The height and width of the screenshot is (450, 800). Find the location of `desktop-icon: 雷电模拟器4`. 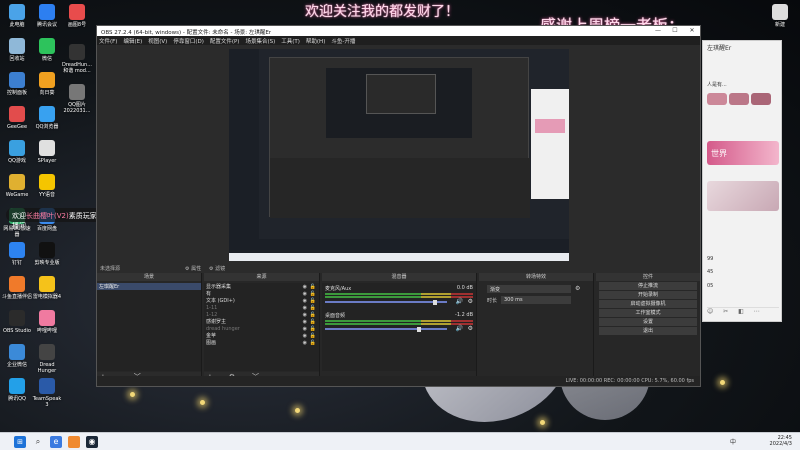

desktop-icon: 雷电模拟器4 is located at coordinates (47, 288).